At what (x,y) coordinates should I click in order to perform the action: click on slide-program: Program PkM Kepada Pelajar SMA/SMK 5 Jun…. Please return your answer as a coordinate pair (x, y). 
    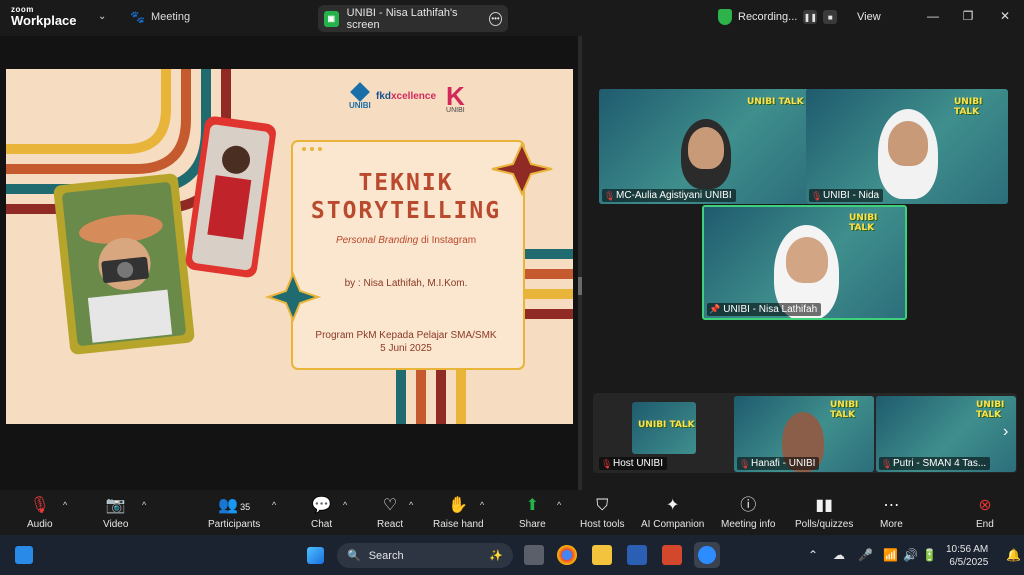
    Looking at the image, I should click on (406, 342).